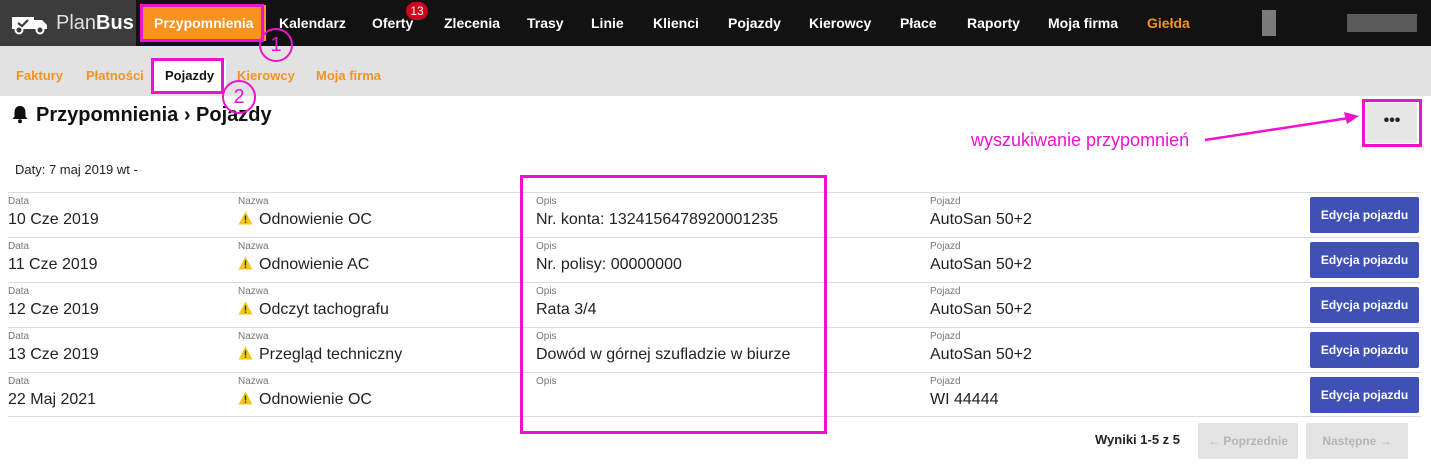 The image size is (1431, 470). I want to click on next-page-button: Następne →, so click(1357, 441).